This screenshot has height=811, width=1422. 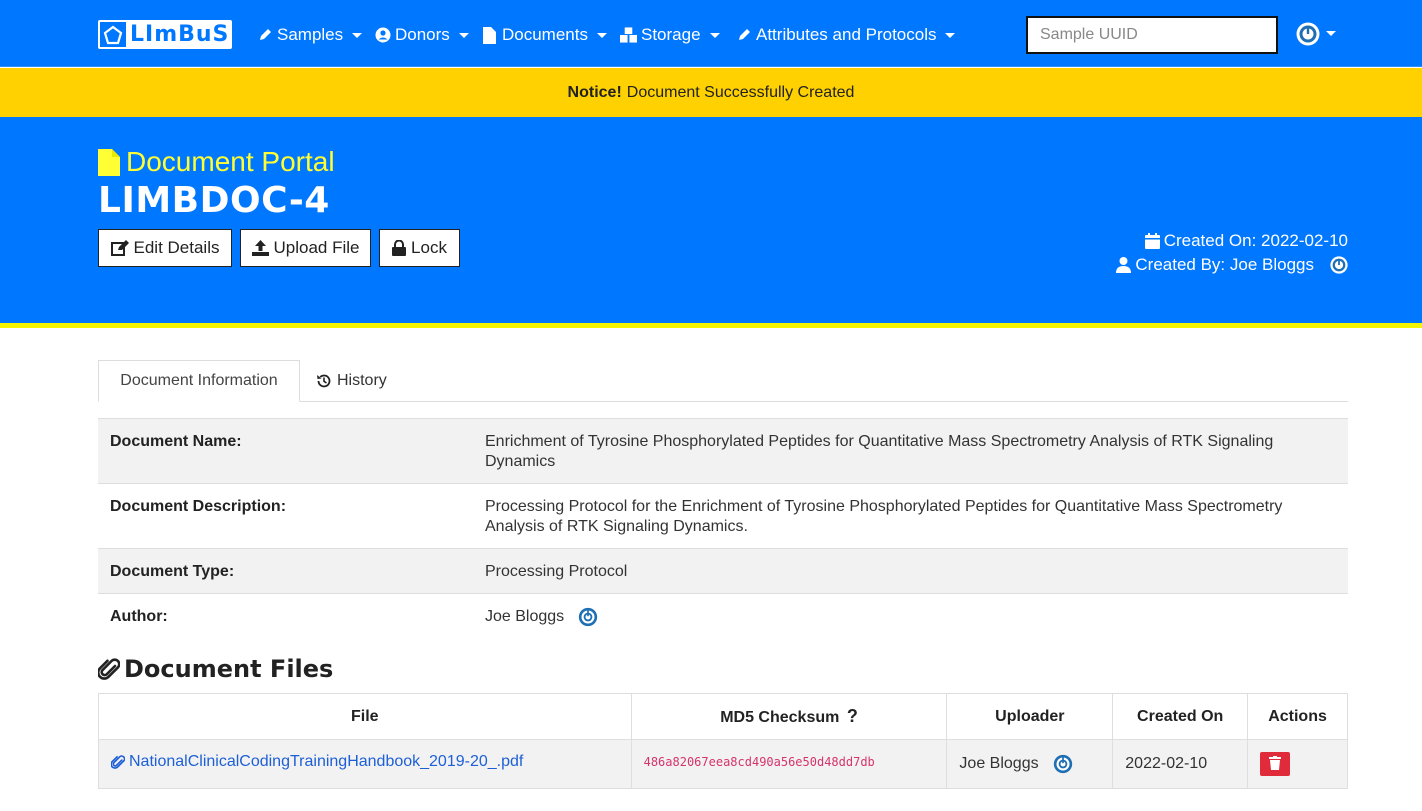 I want to click on delete-file-button, so click(x=1275, y=764).